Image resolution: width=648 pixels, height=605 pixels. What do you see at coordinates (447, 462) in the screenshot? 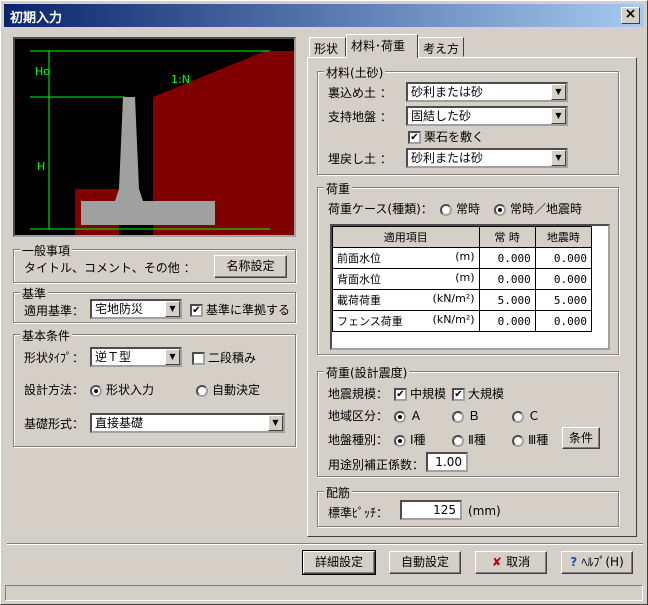
I see `coef-input: 1.00` at bounding box center [447, 462].